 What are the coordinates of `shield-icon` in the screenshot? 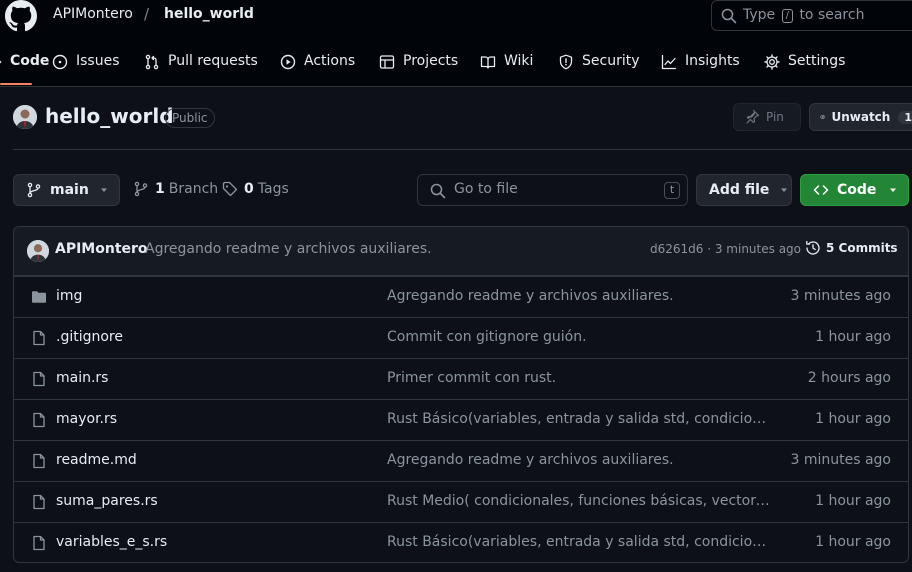 It's located at (566, 62).